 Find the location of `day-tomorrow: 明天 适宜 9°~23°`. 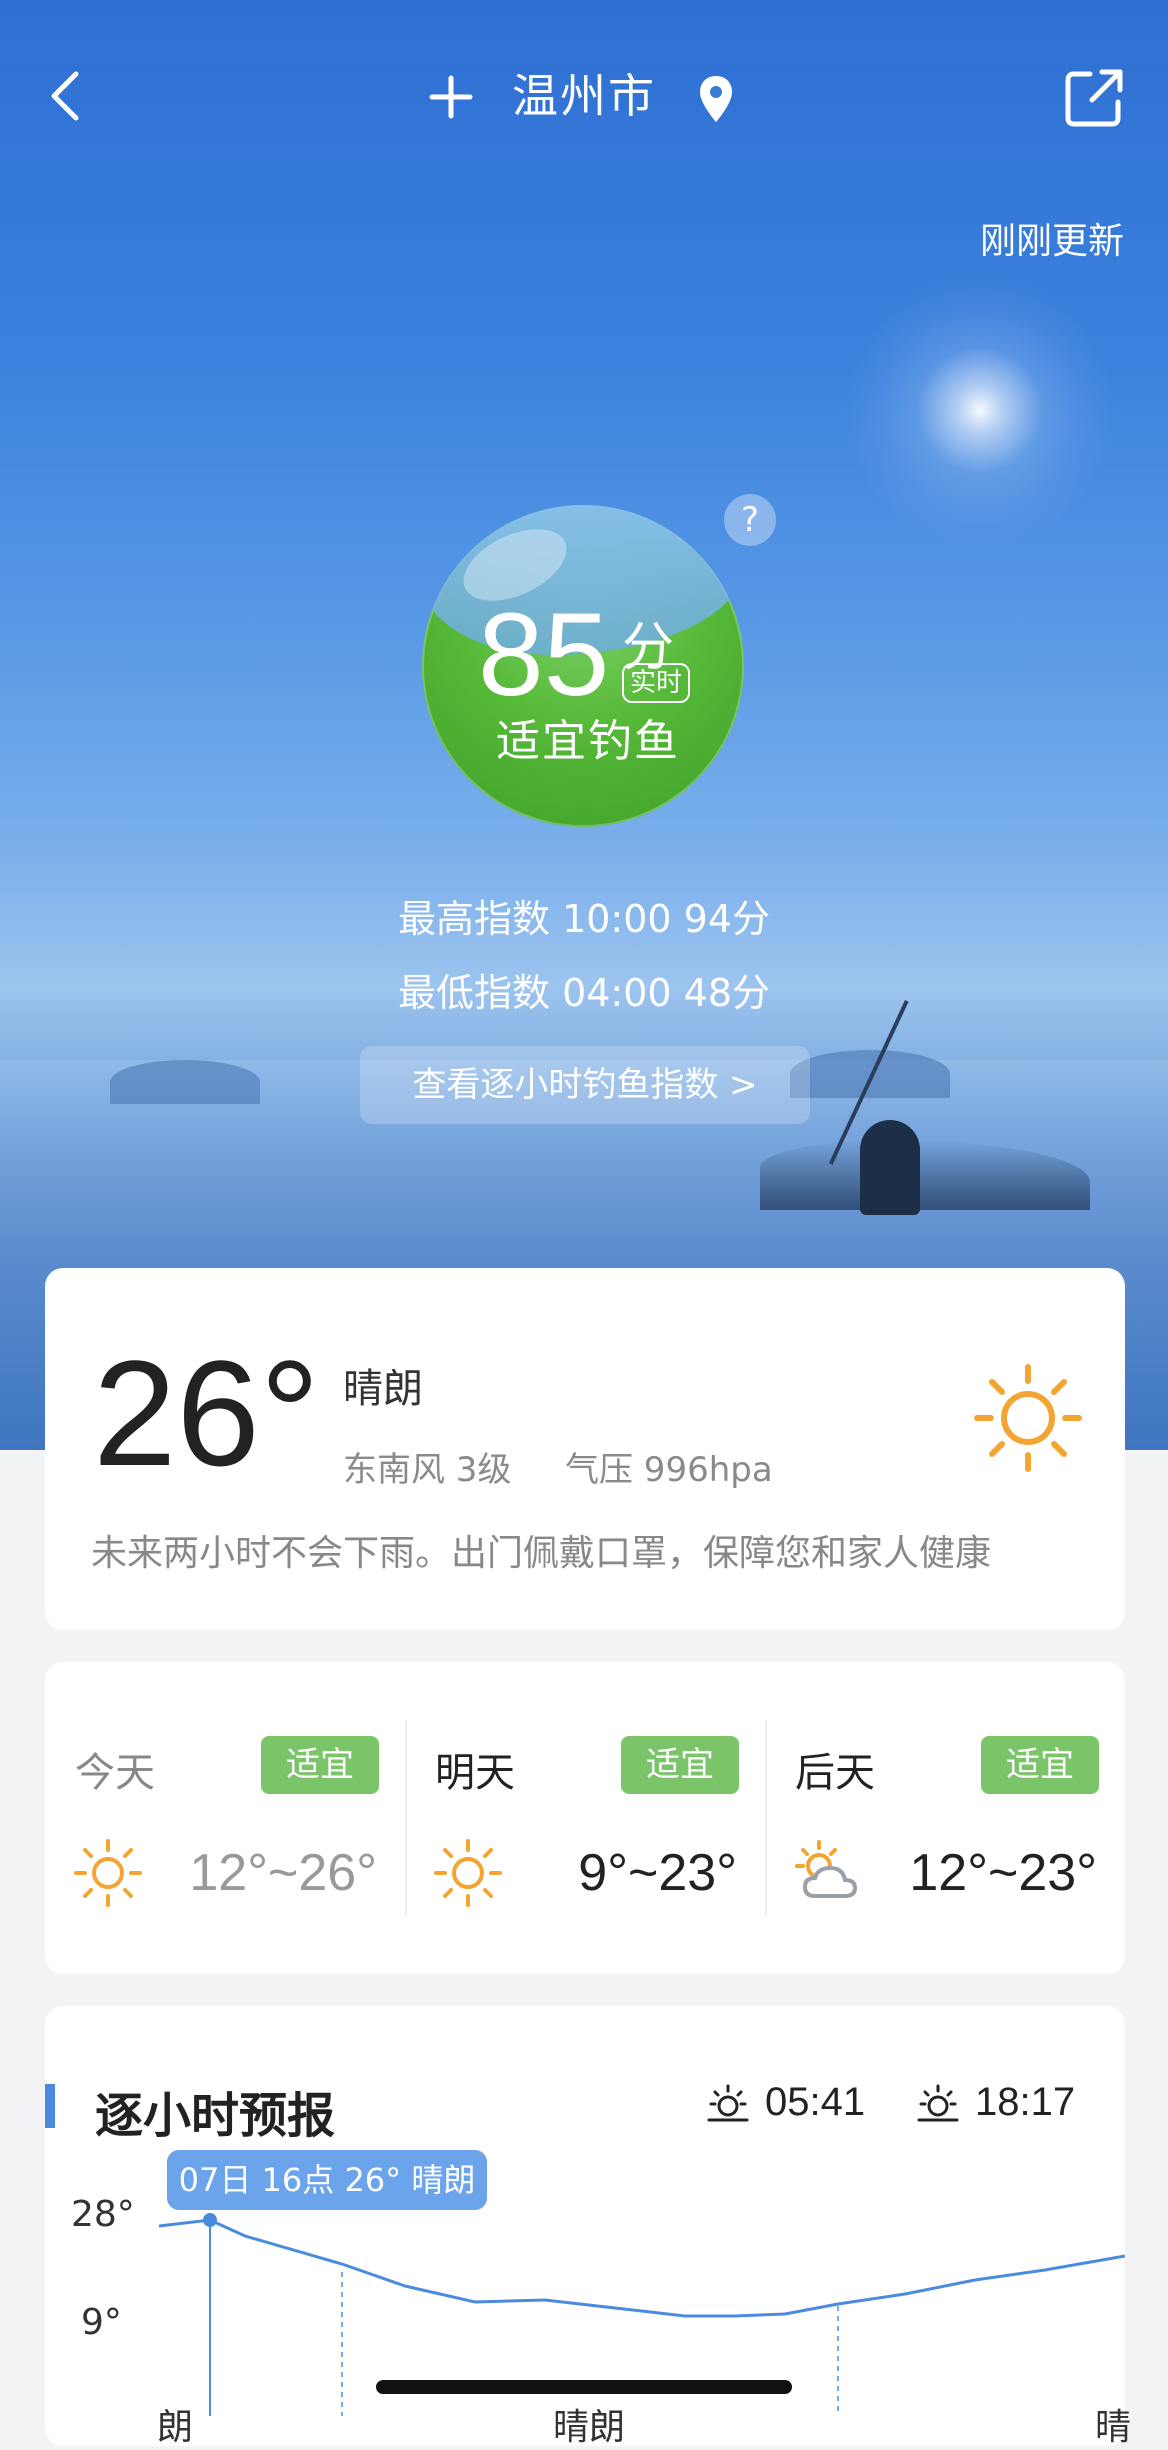

day-tomorrow: 明天 适宜 9°~23° is located at coordinates (585, 1818).